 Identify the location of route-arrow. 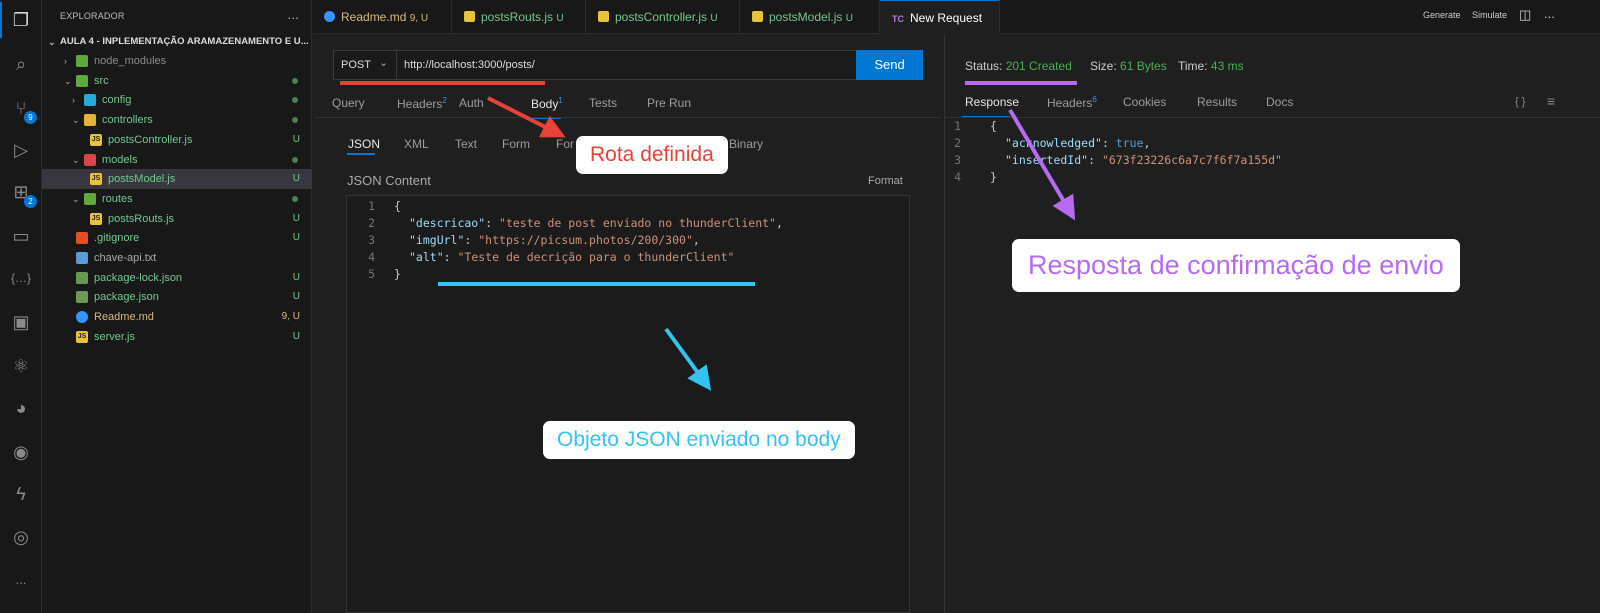
(526, 117).